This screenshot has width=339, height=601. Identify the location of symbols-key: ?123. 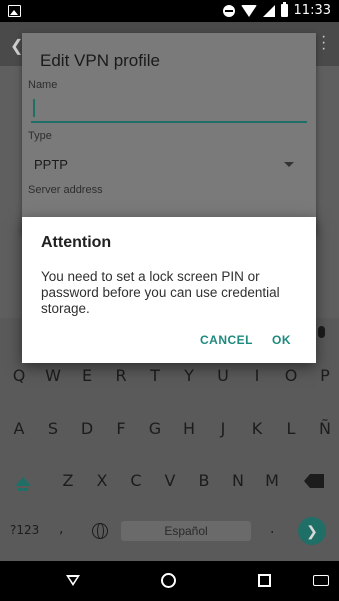
(24, 530).